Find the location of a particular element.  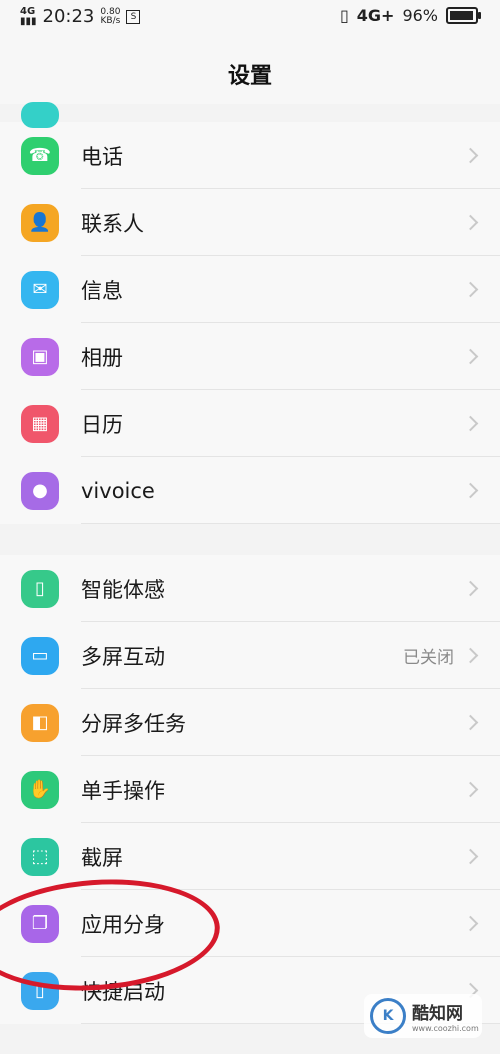

settings-item: ⬚ 截屏 is located at coordinates (250, 856).